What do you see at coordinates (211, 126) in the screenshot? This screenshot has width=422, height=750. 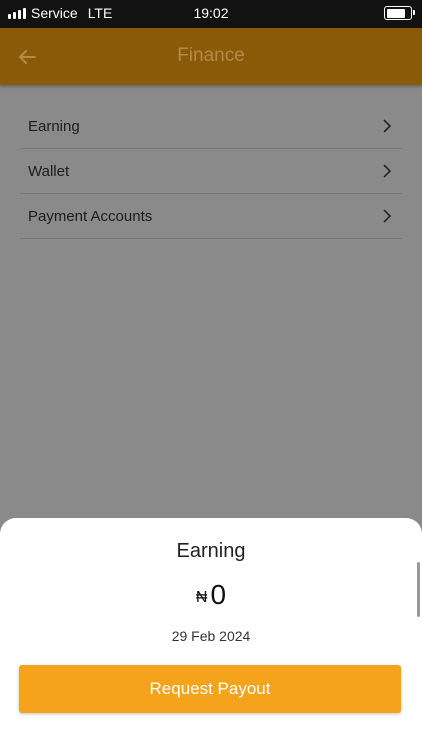 I see `menu-item-earning: Earning` at bounding box center [211, 126].